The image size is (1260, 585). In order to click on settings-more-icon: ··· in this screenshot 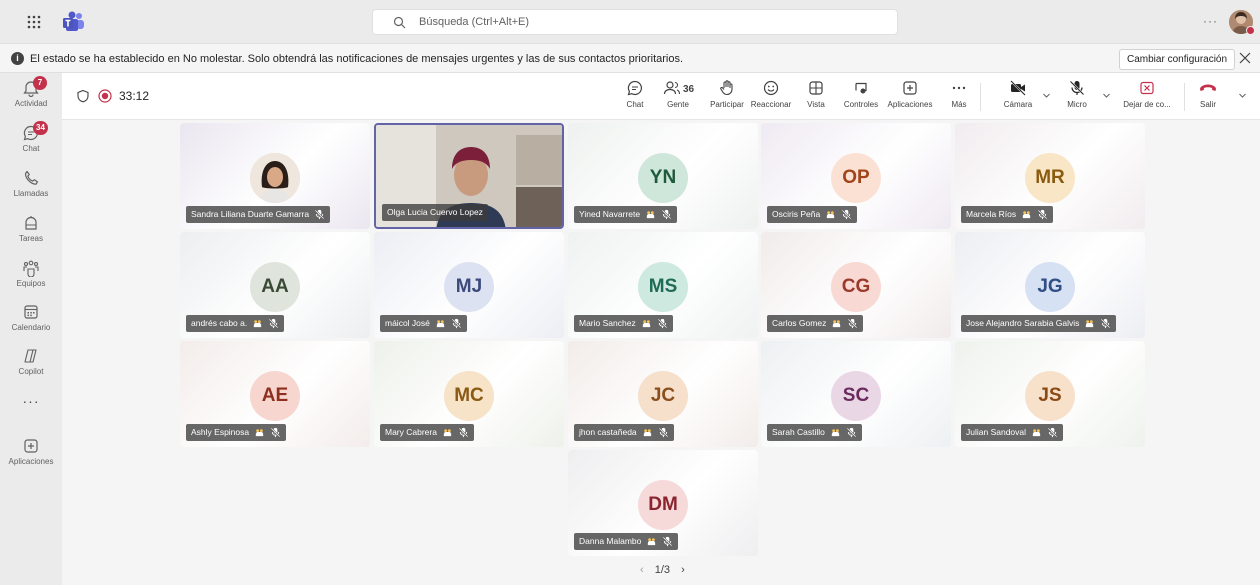, I will do `click(1210, 21)`.